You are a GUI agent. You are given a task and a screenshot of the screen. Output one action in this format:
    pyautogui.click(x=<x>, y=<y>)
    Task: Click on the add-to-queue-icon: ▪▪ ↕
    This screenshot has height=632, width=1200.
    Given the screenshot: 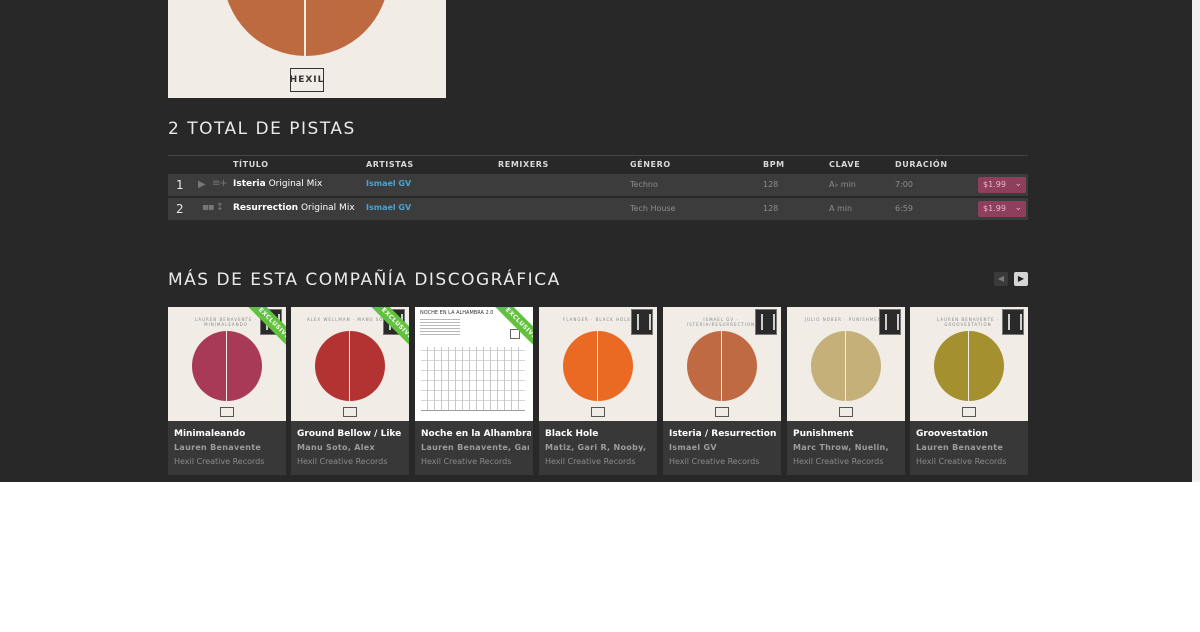 What is the action you would take?
    pyautogui.click(x=213, y=207)
    